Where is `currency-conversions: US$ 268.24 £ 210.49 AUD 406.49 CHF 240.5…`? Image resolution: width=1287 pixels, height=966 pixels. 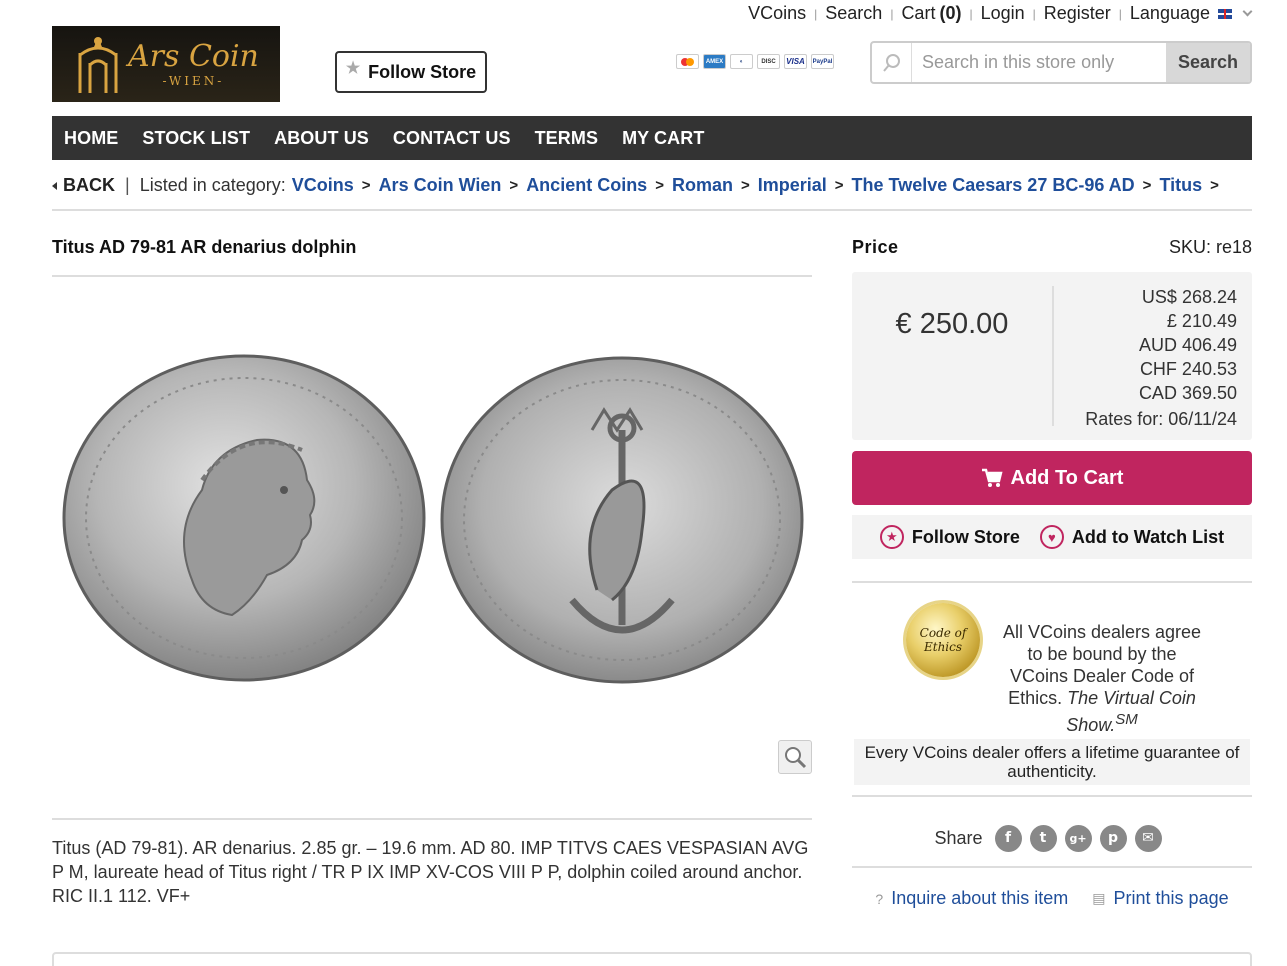
currency-conversions: US$ 268.24 £ 210.49 AUD 406.49 CHF 240.5… is located at coordinates (1161, 358).